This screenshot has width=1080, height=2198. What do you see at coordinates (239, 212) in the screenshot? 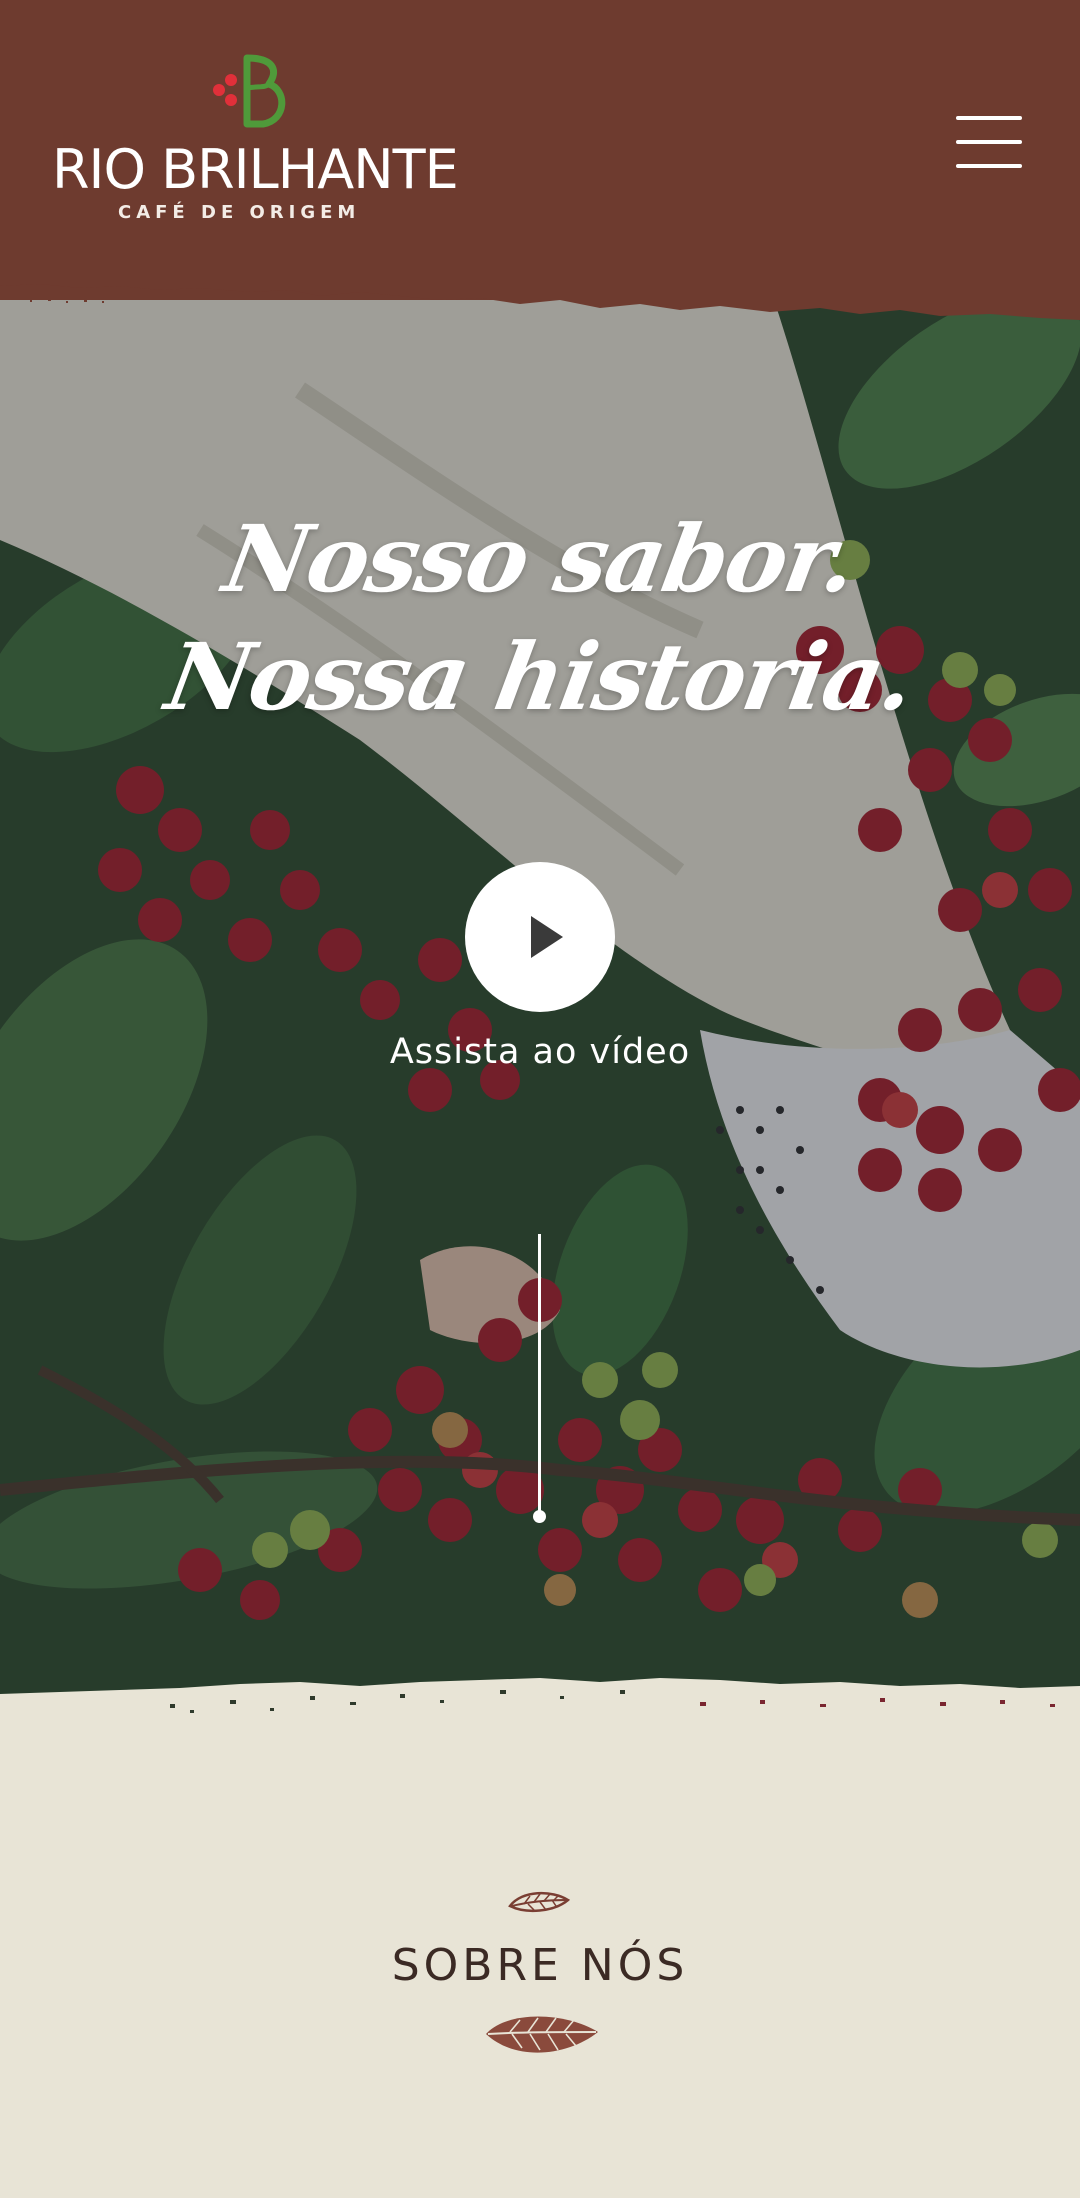
I see `brand-tagline: CAFÉ DE ORIGEM` at bounding box center [239, 212].